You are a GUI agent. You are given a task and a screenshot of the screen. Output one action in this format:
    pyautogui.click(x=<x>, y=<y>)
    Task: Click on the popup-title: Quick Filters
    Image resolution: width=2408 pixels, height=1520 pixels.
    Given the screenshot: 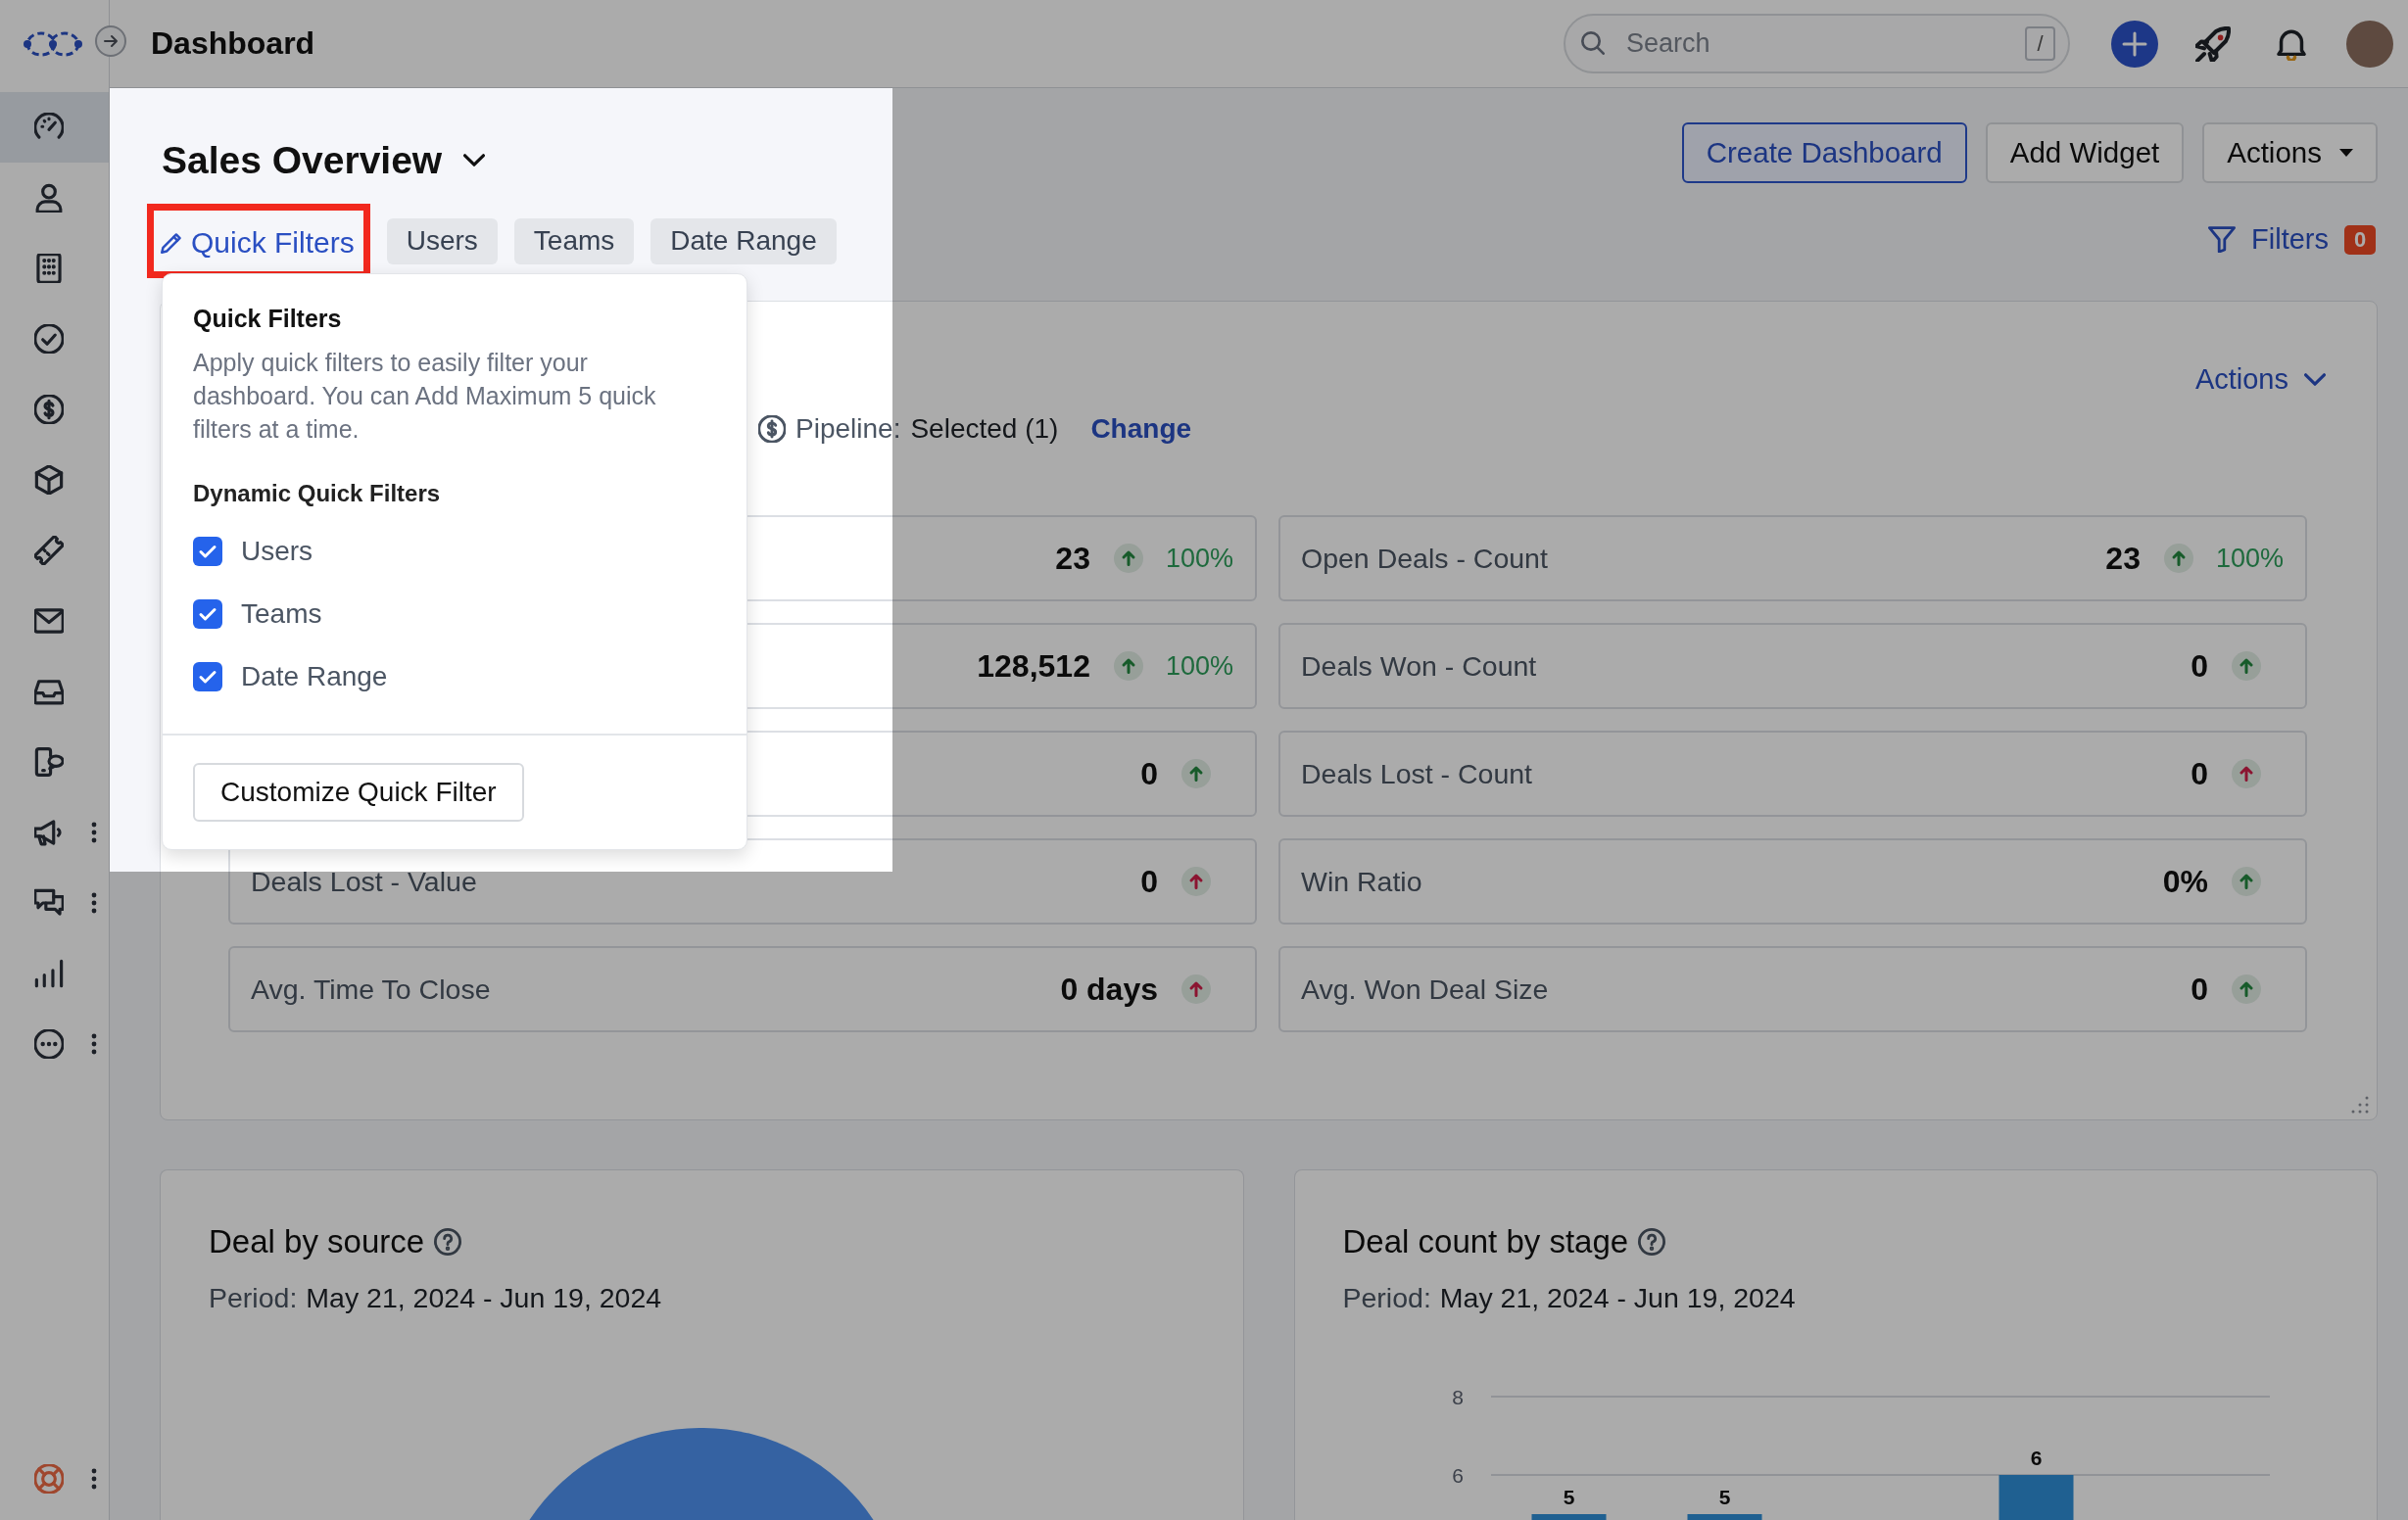 What is the action you would take?
    pyautogui.click(x=267, y=318)
    